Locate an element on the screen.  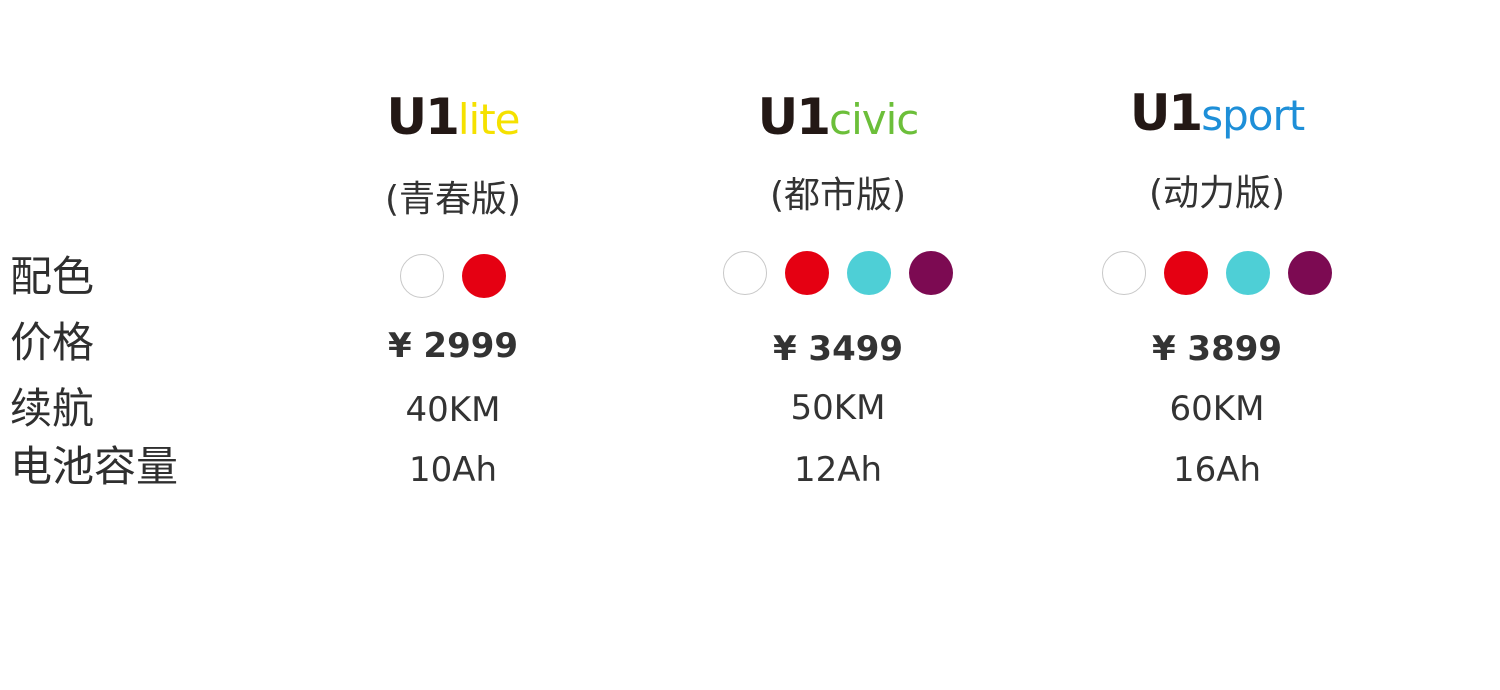
price-value: ¥ 3899 is located at coordinates (1217, 349).